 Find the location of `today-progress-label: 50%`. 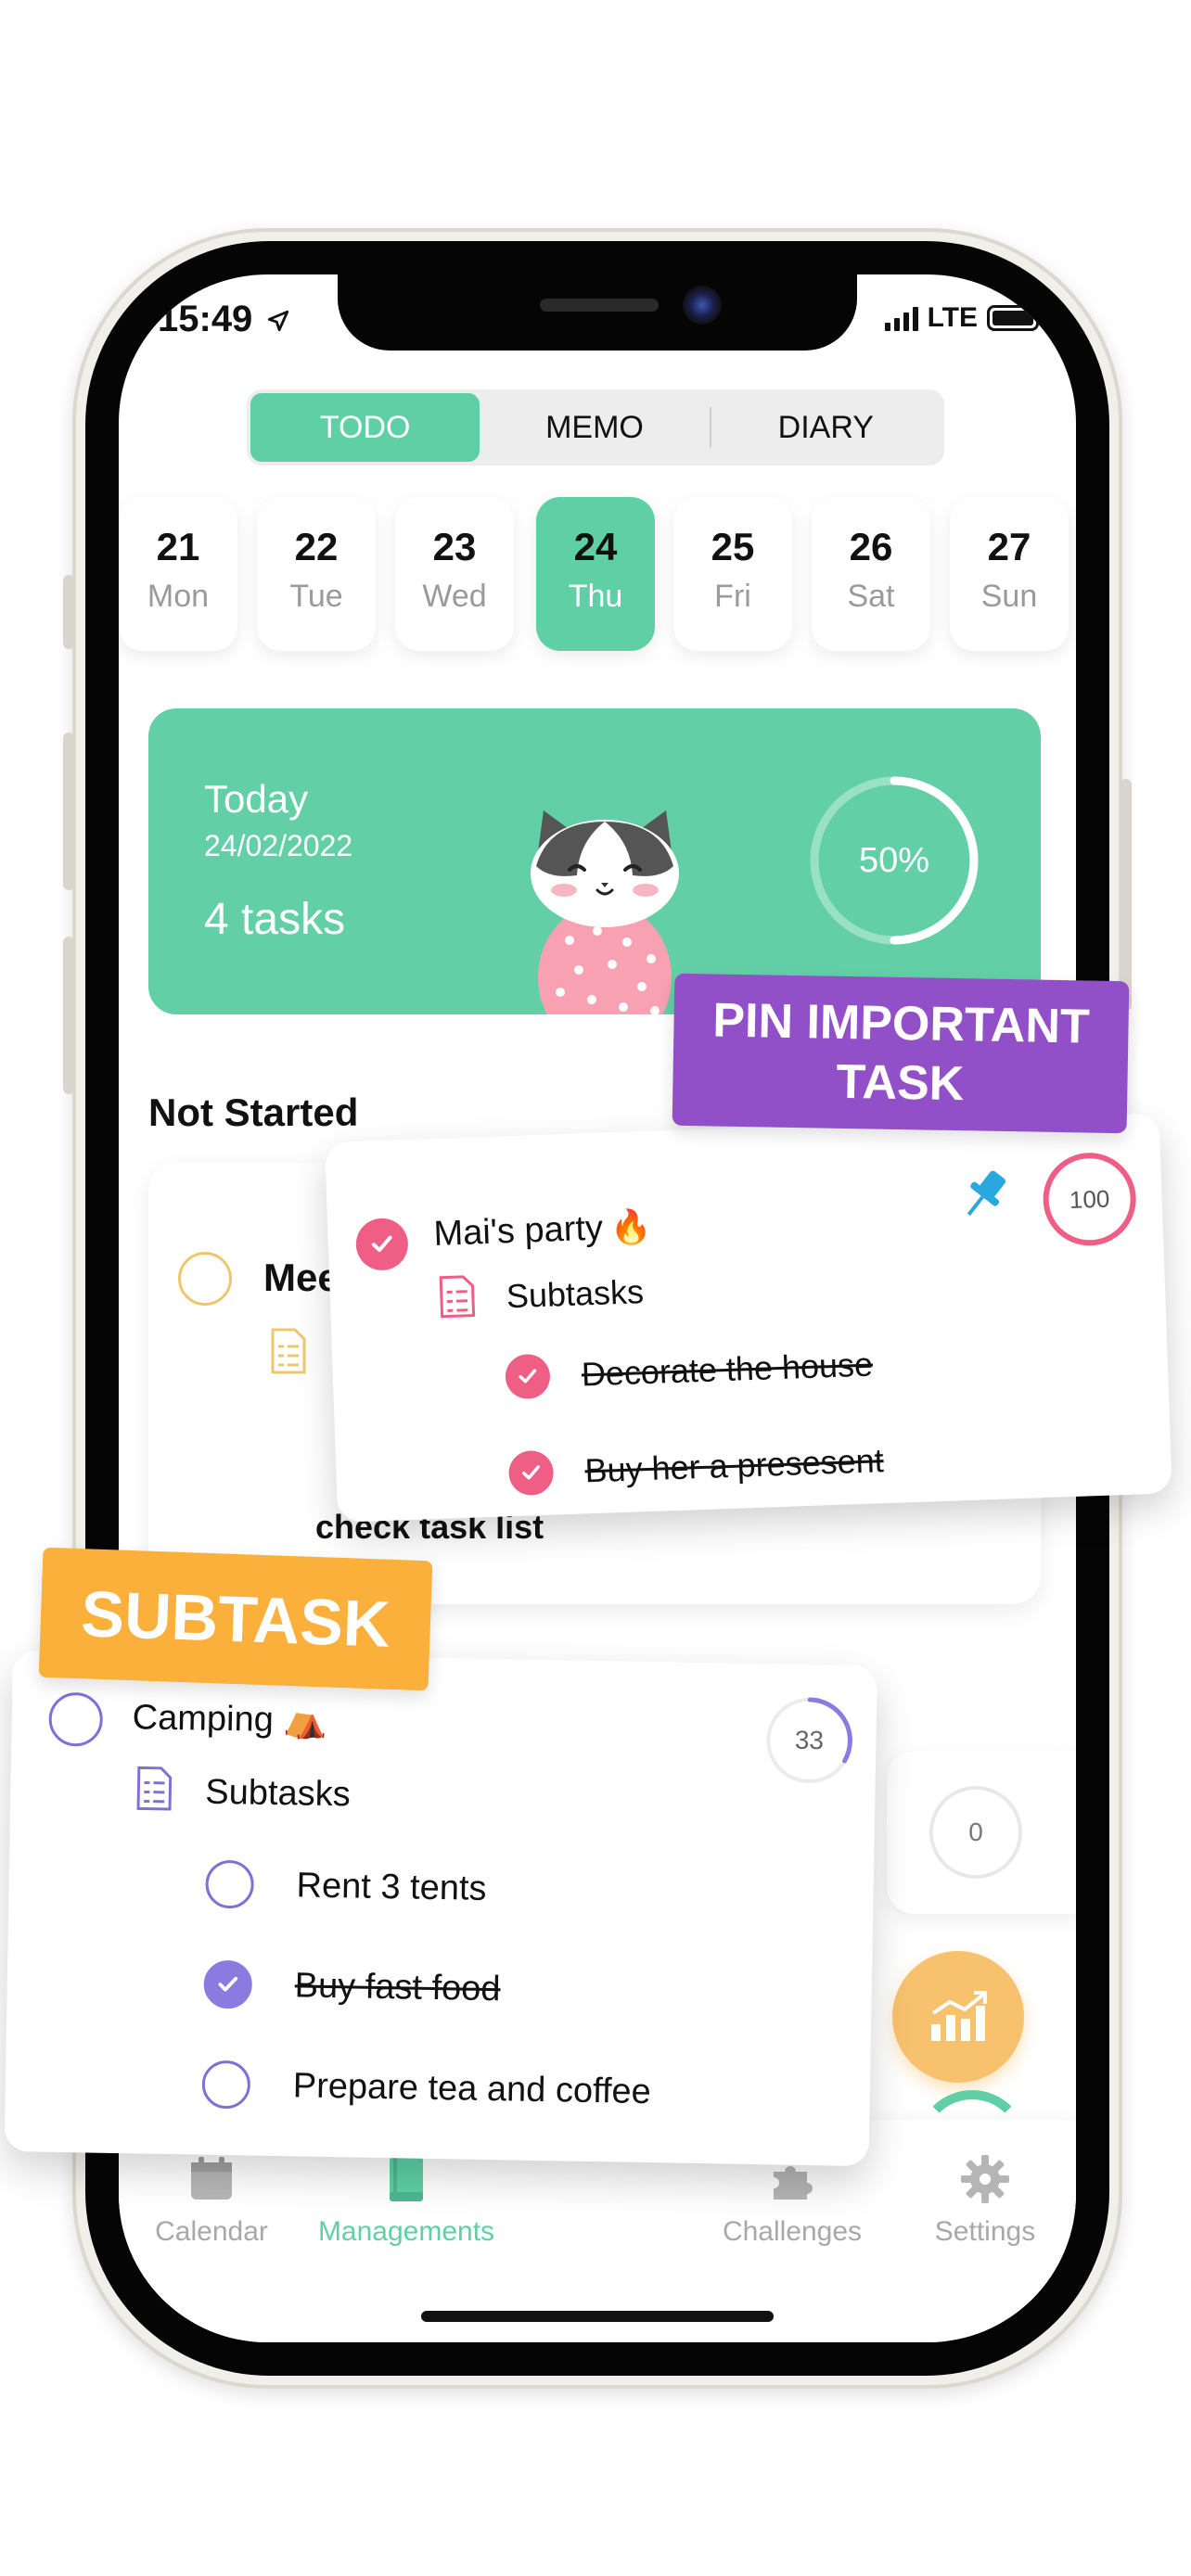

today-progress-label: 50% is located at coordinates (894, 860).